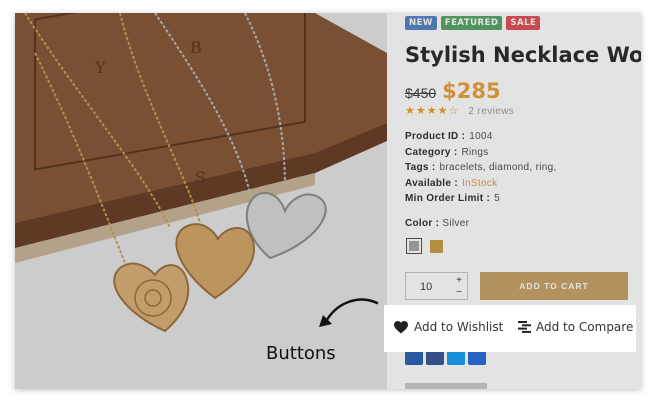 Image resolution: width=656 pixels, height=405 pixels. Describe the element at coordinates (349, 312) in the screenshot. I see `arrow-icon` at that location.